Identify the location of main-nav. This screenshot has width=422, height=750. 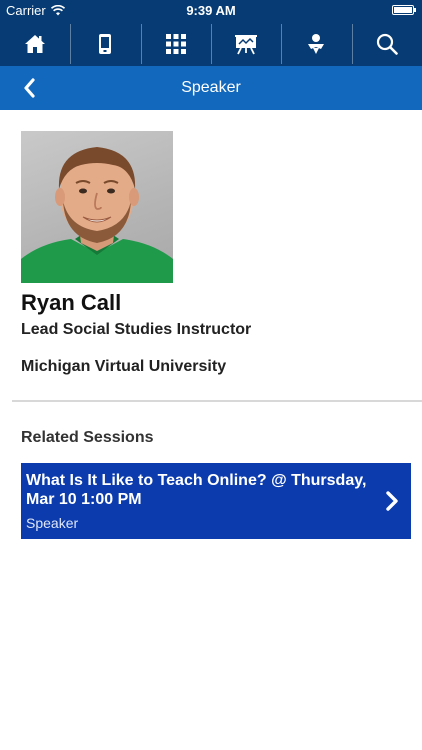
(211, 44).